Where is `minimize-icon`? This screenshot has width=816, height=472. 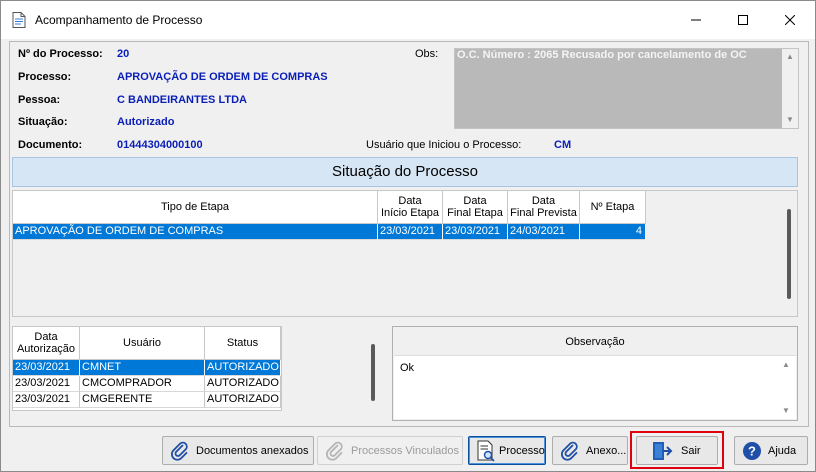
minimize-icon is located at coordinates (696, 20).